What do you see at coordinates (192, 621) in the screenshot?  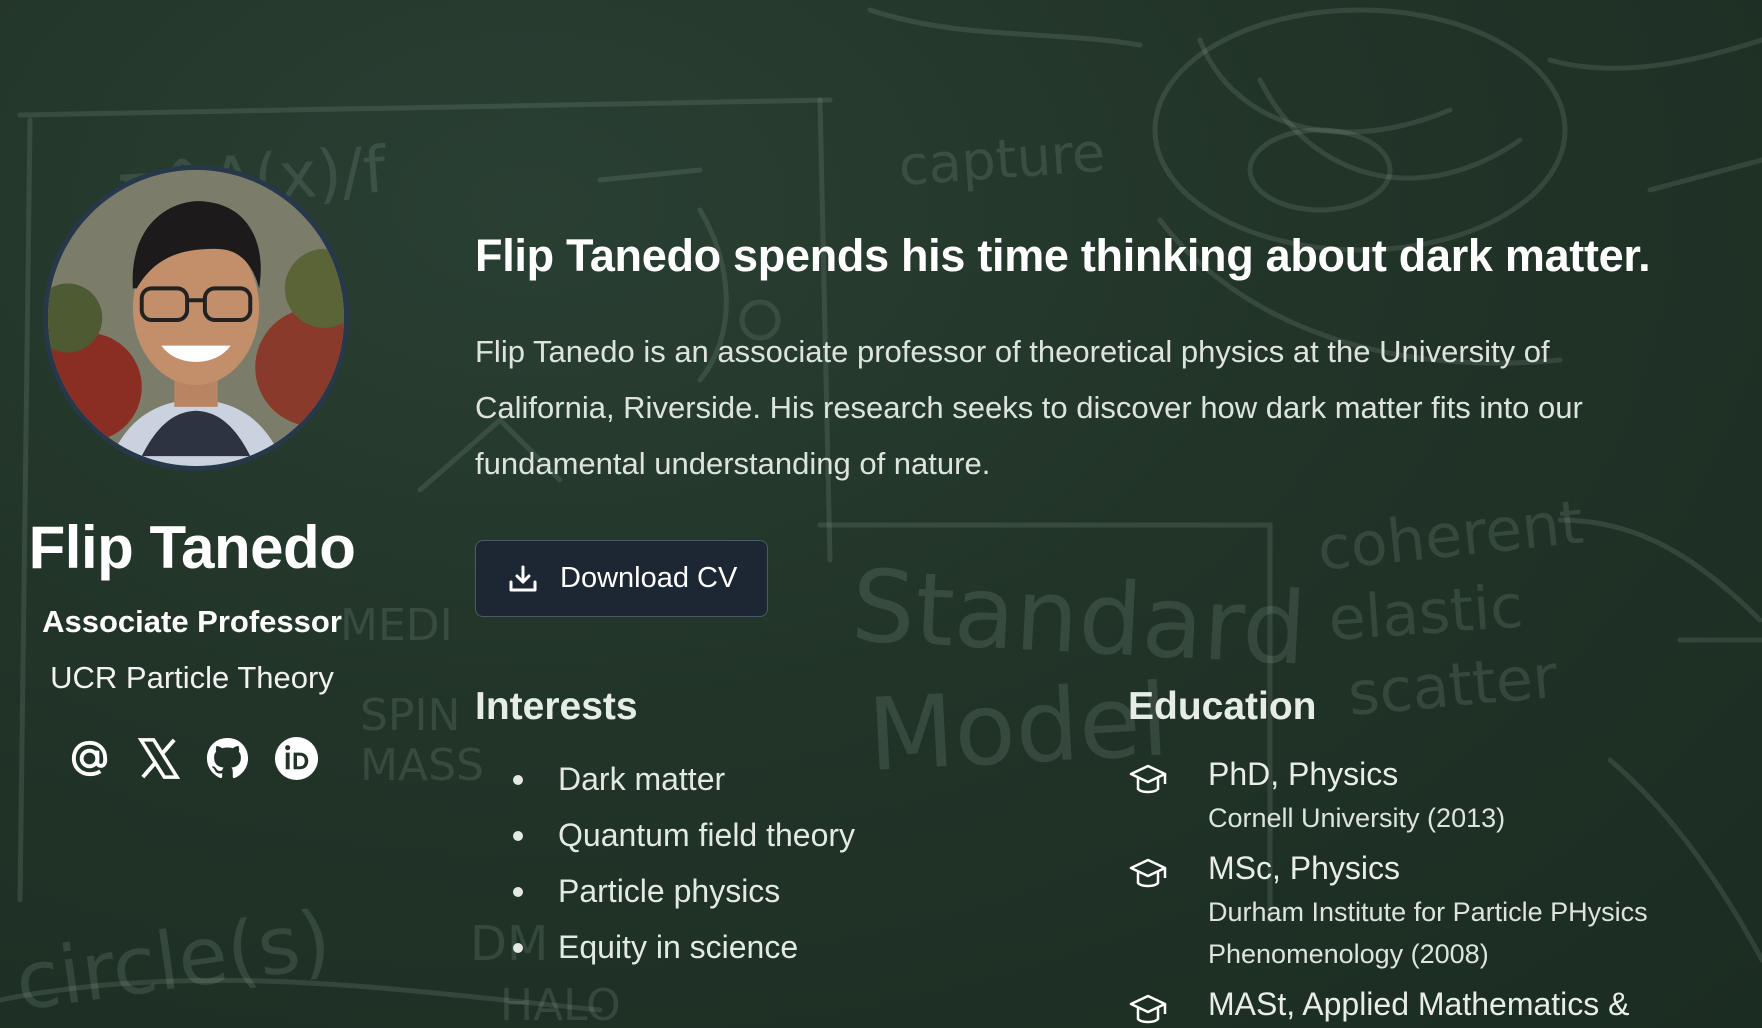 I see `profile-role: Associate Professor` at bounding box center [192, 621].